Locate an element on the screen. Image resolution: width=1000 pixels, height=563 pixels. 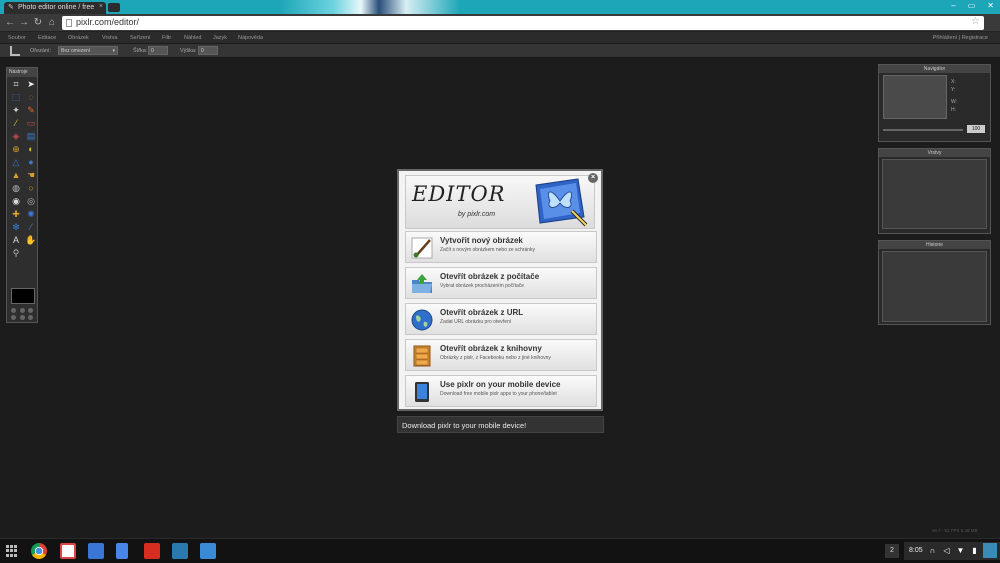
register-link: Registrace is located at coordinates (975, 38).